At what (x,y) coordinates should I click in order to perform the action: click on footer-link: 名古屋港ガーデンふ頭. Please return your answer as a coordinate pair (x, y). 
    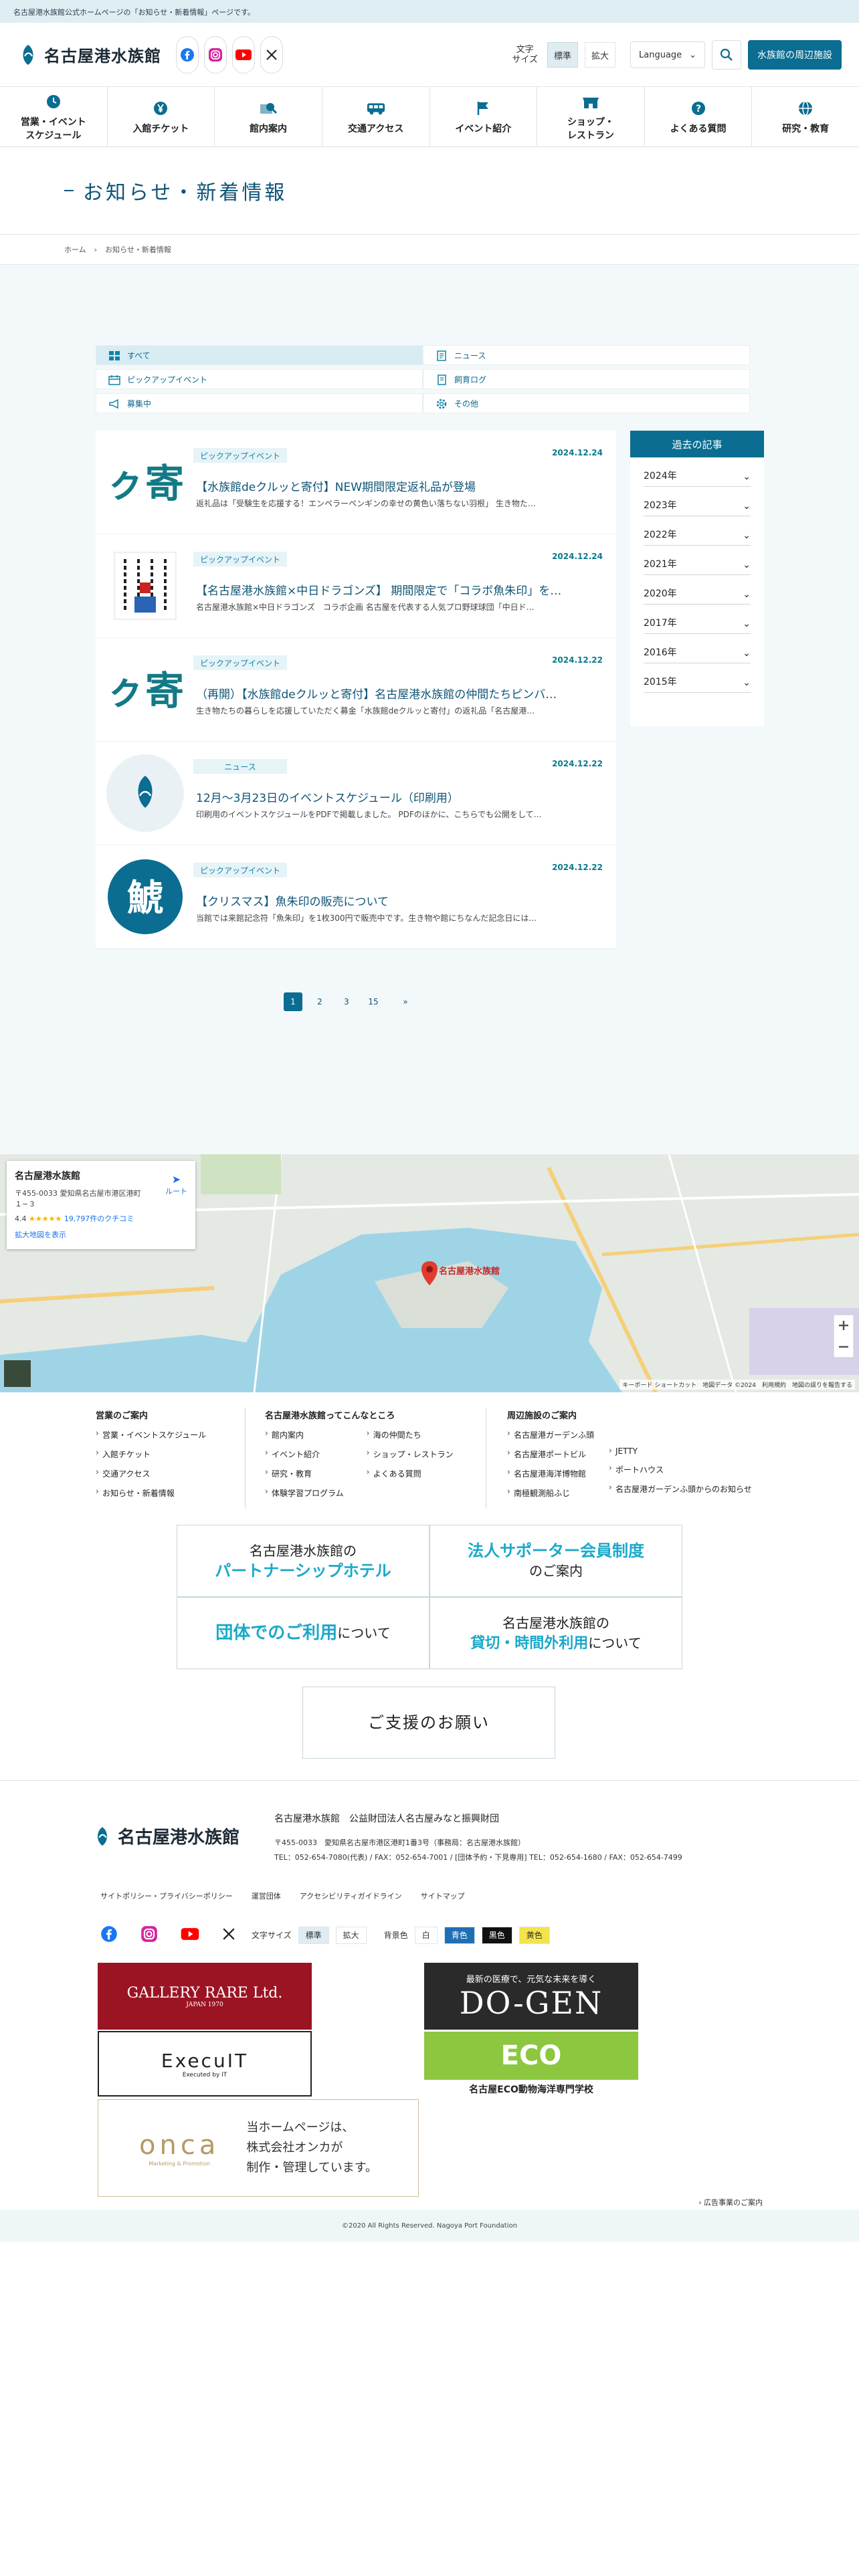
    Looking at the image, I should click on (551, 1434).